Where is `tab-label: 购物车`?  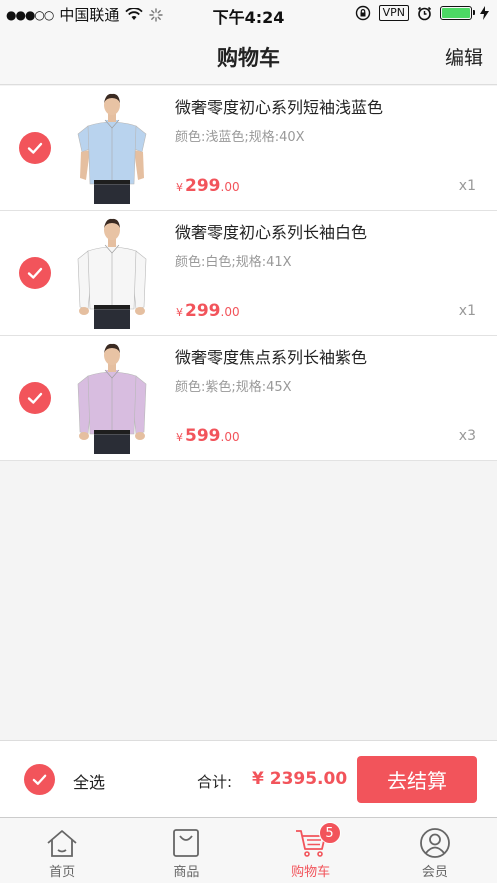
tab-label: 购物车 is located at coordinates (311, 872).